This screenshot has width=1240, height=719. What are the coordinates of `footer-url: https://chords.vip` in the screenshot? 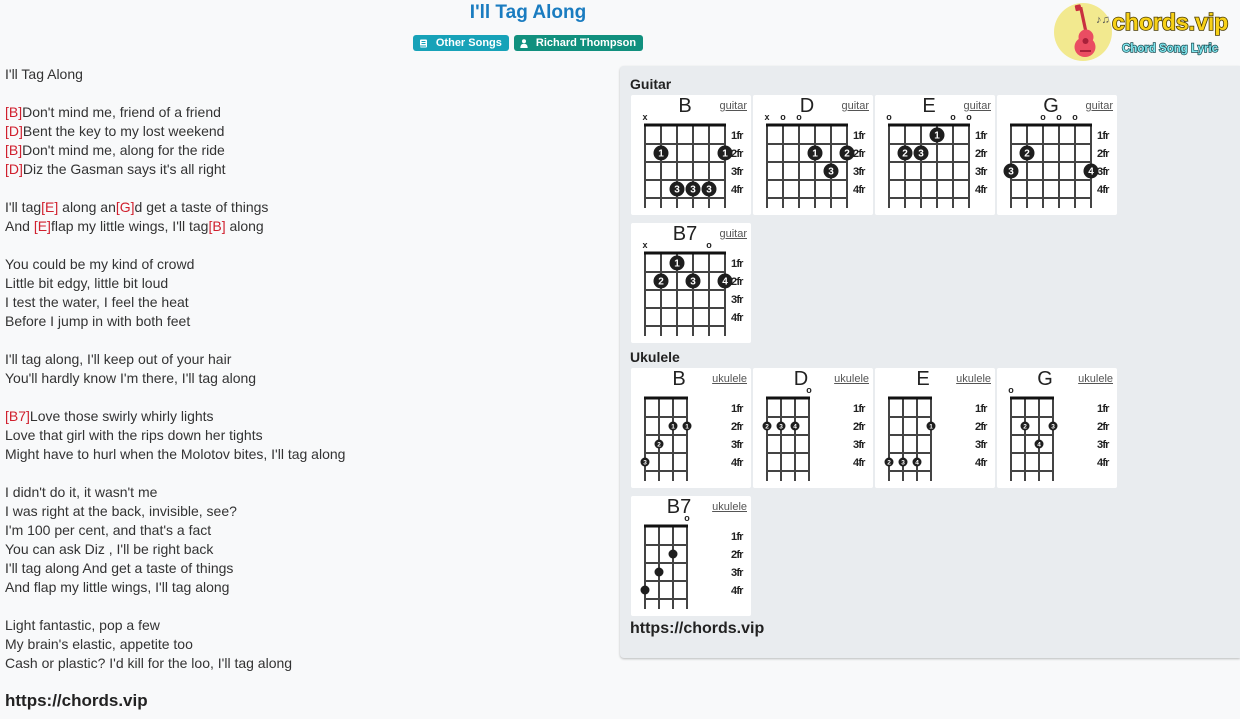 It's located at (76, 701).